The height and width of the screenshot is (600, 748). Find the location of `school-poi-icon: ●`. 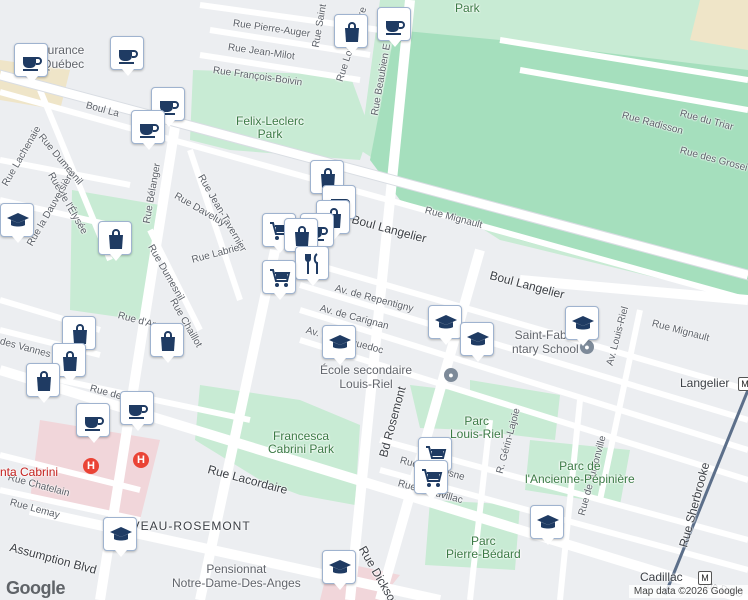

school-poi-icon: ● is located at coordinates (451, 375).